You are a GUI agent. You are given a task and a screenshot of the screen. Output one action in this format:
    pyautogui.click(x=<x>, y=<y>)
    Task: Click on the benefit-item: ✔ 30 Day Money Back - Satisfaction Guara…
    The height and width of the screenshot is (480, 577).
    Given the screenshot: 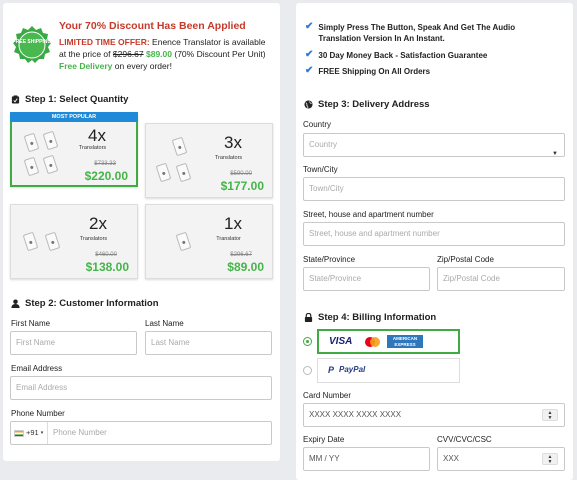 What is the action you would take?
    pyautogui.click(x=396, y=55)
    